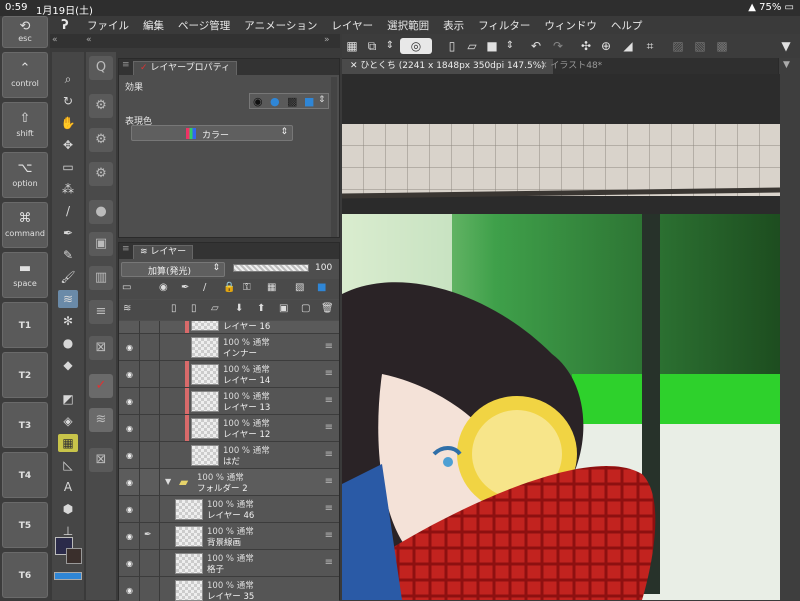 The width and height of the screenshot is (800, 601). What do you see at coordinates (650, 46) in the screenshot?
I see `crop-icon: ⌗` at bounding box center [650, 46].